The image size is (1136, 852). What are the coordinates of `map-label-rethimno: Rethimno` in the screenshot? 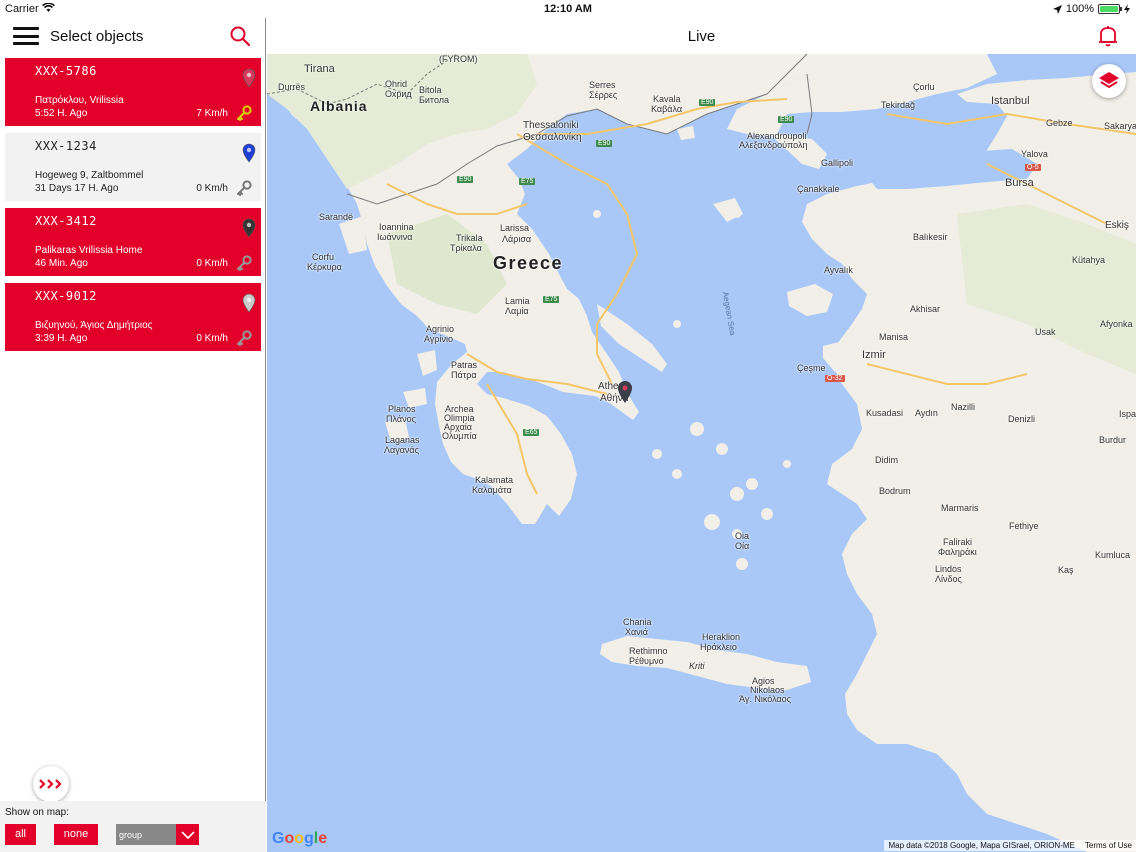 It's located at (648, 651).